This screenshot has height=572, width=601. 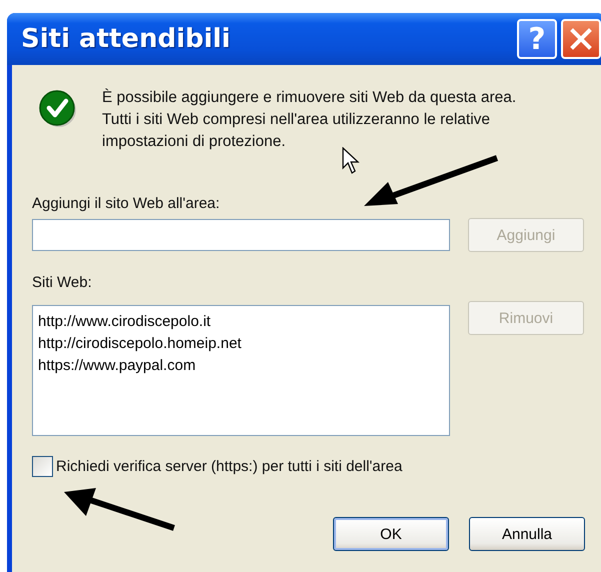 What do you see at coordinates (241, 322) in the screenshot?
I see `website-list-item: http://www.cirodiscepolo.it` at bounding box center [241, 322].